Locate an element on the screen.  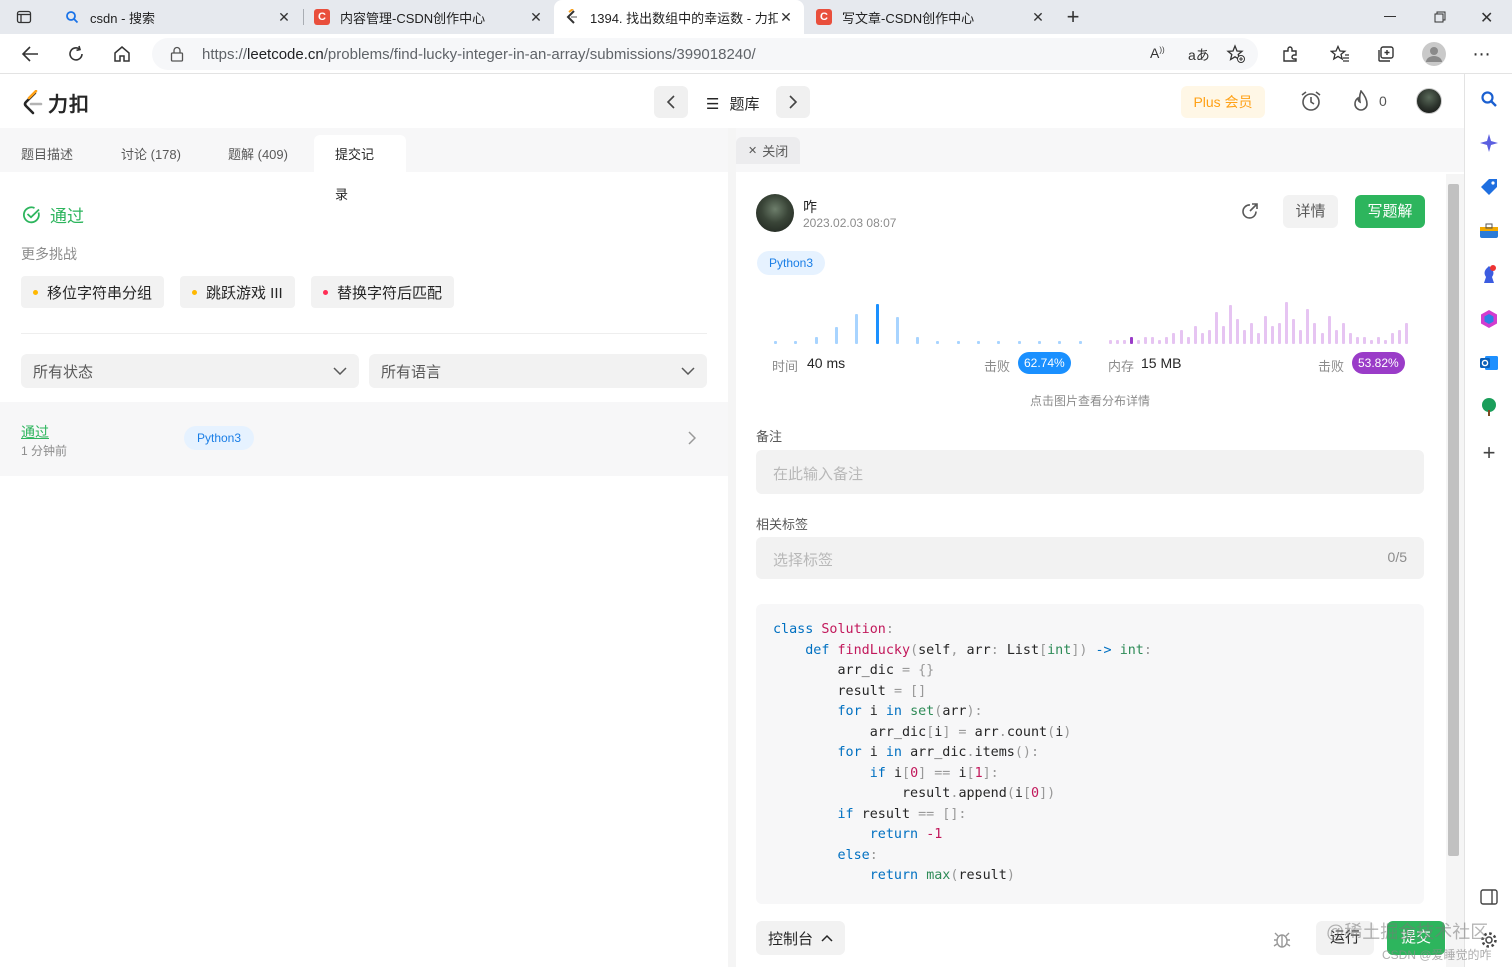
status-filter-select: 所有状态 is located at coordinates (190, 371).